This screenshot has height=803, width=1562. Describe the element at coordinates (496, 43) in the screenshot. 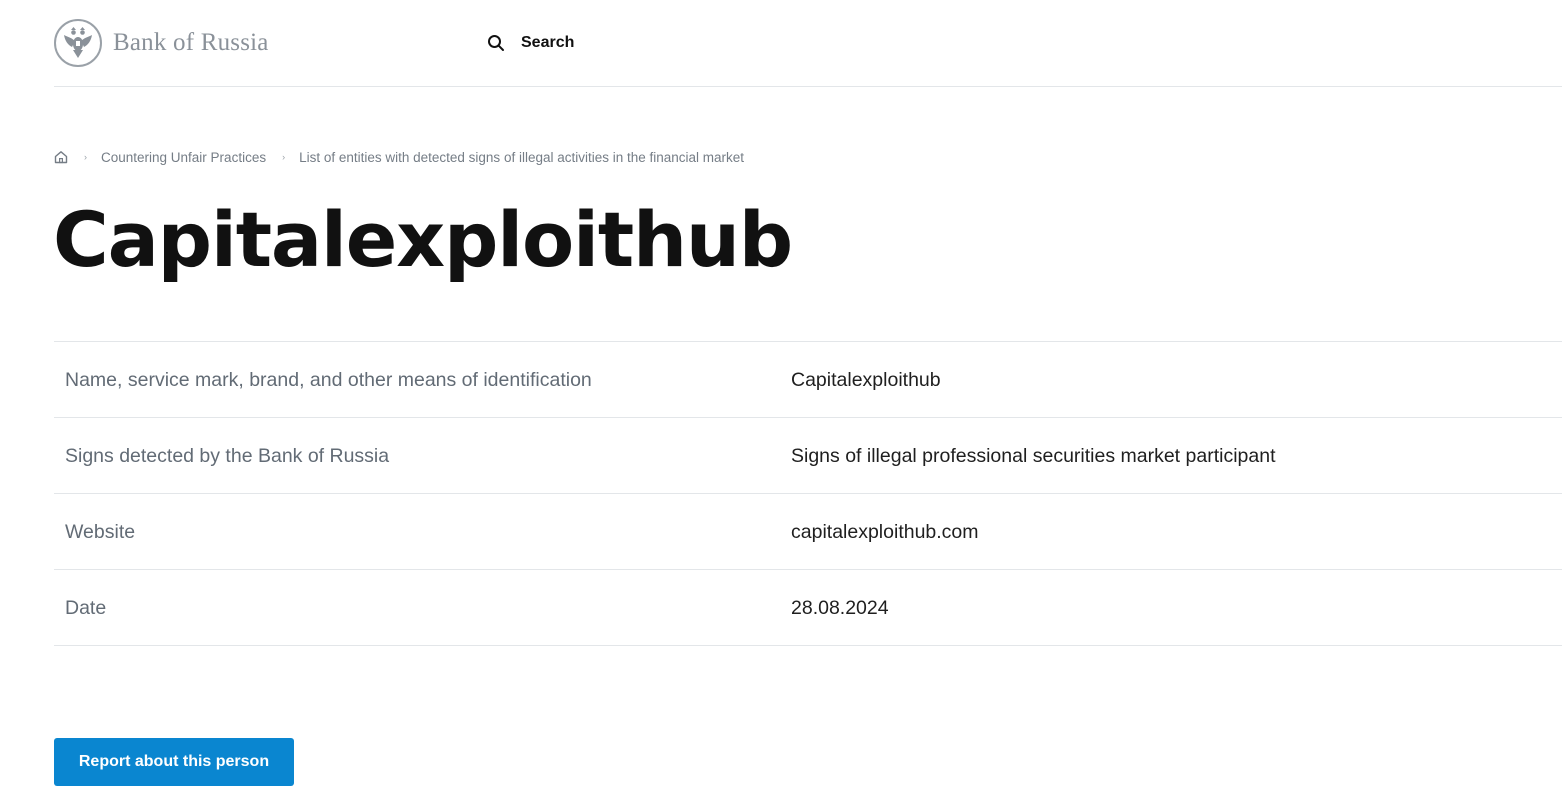

I see `search-icon` at that location.